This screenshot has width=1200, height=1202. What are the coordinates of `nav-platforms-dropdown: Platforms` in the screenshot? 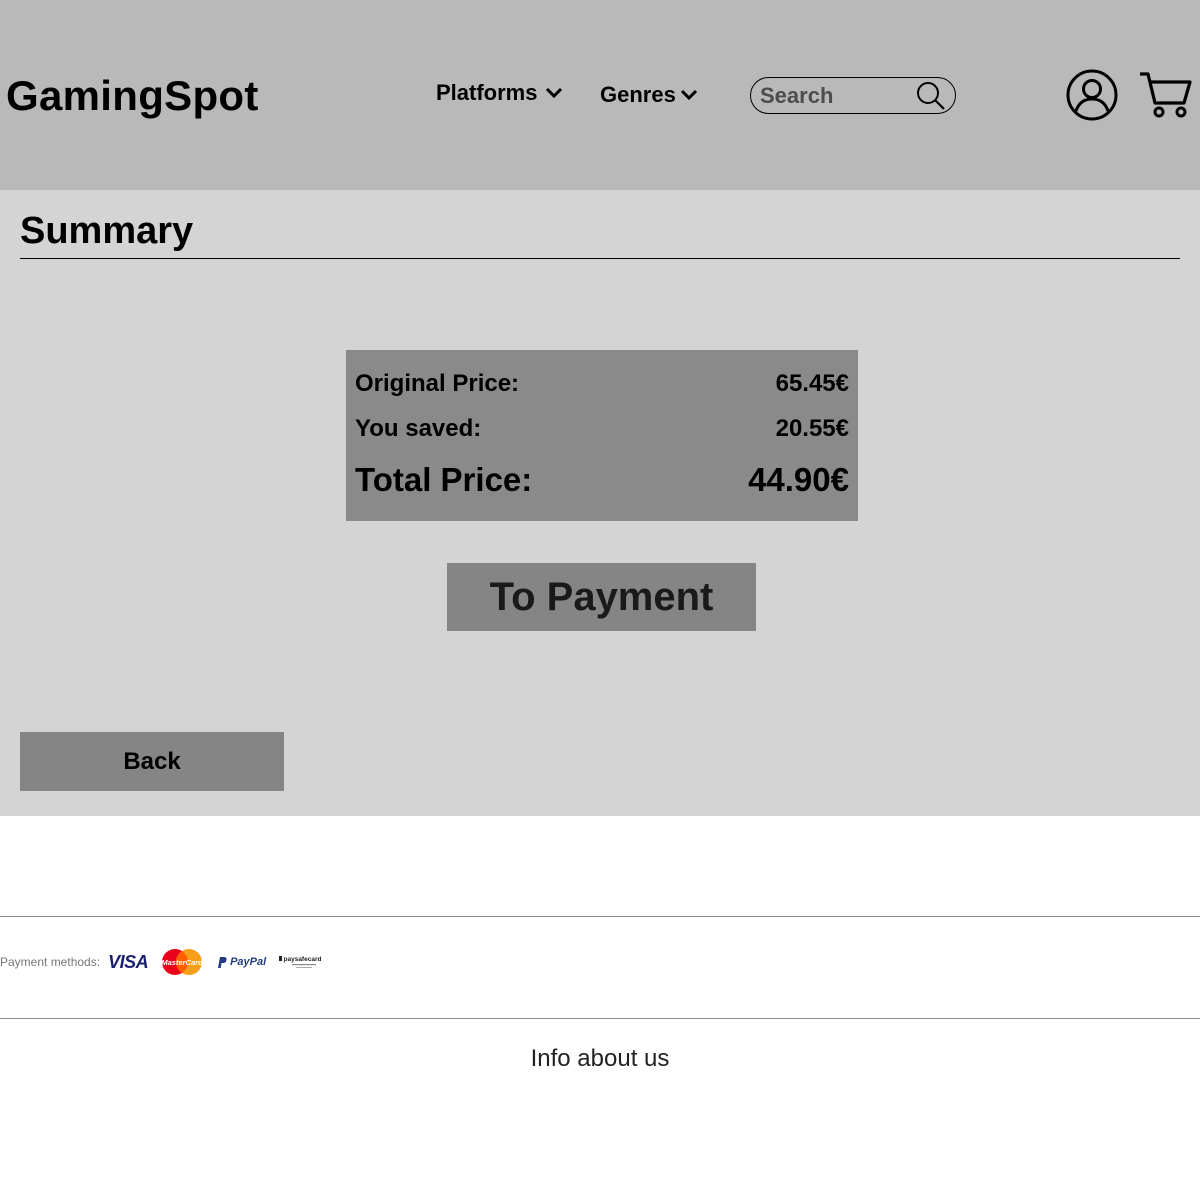 It's located at (499, 93).